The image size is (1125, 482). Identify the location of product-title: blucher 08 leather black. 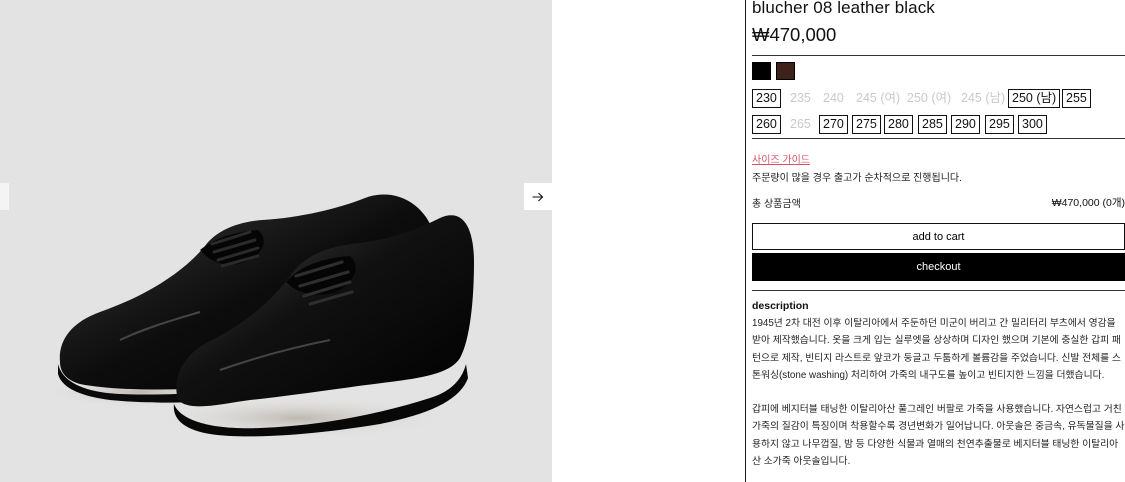
(843, 8).